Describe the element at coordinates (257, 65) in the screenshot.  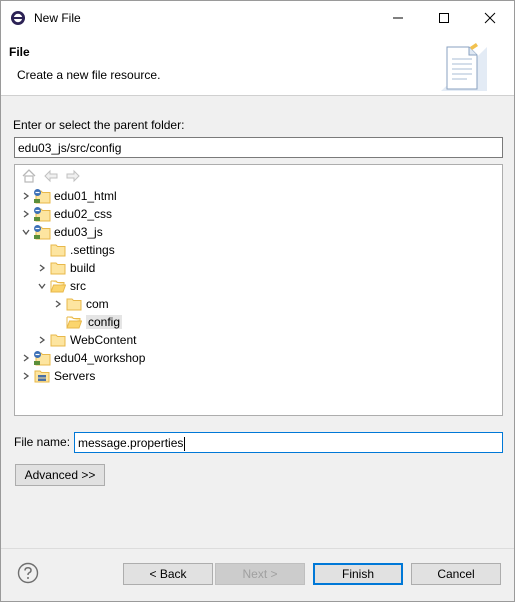
I see `wizard-header: File Create a new file resource.` at that location.